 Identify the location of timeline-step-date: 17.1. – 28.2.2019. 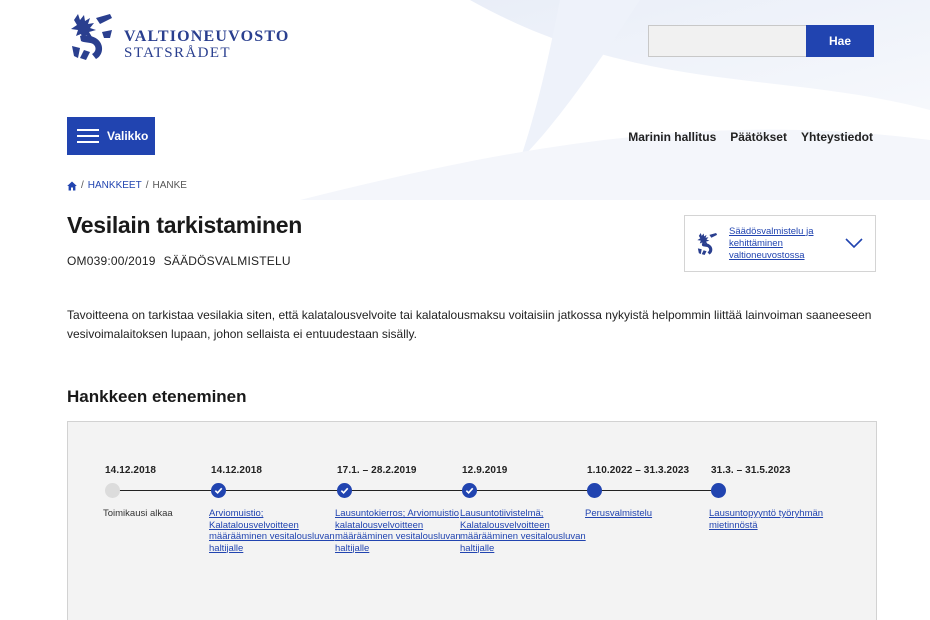
(377, 470).